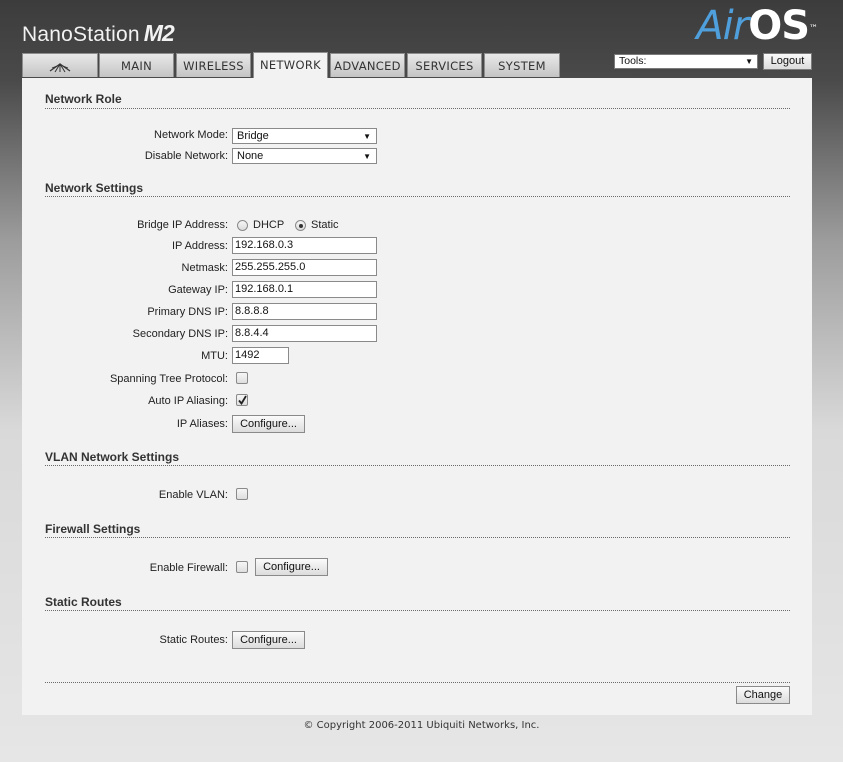 This screenshot has height=762, width=843. I want to click on ubiquiti-logo-icon, so click(60, 68).